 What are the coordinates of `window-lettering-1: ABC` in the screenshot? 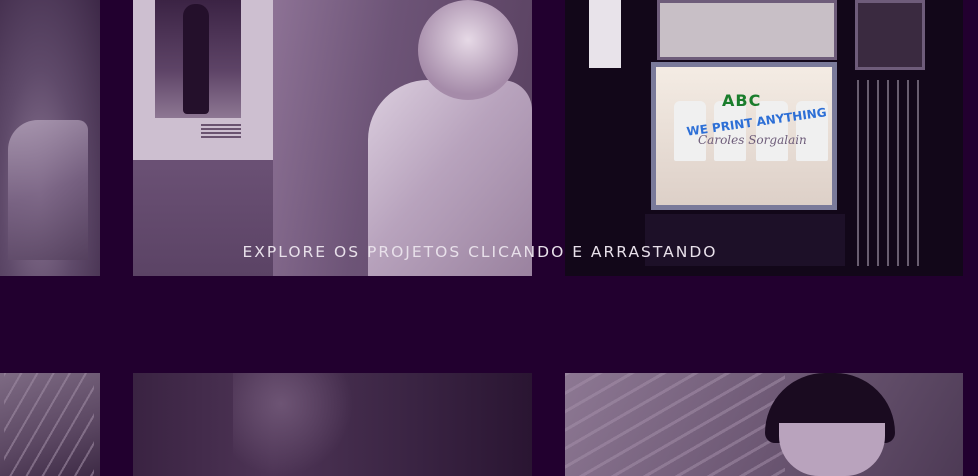 It's located at (742, 100).